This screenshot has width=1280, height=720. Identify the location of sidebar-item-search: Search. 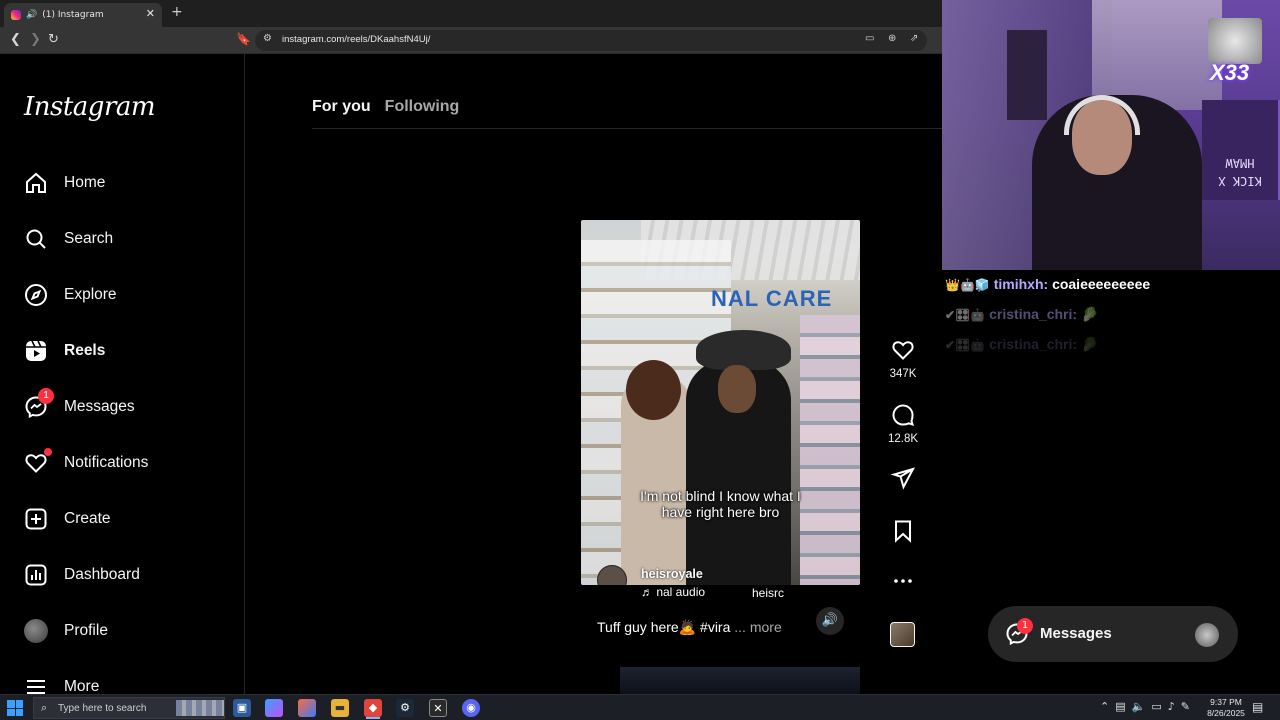
(124, 239).